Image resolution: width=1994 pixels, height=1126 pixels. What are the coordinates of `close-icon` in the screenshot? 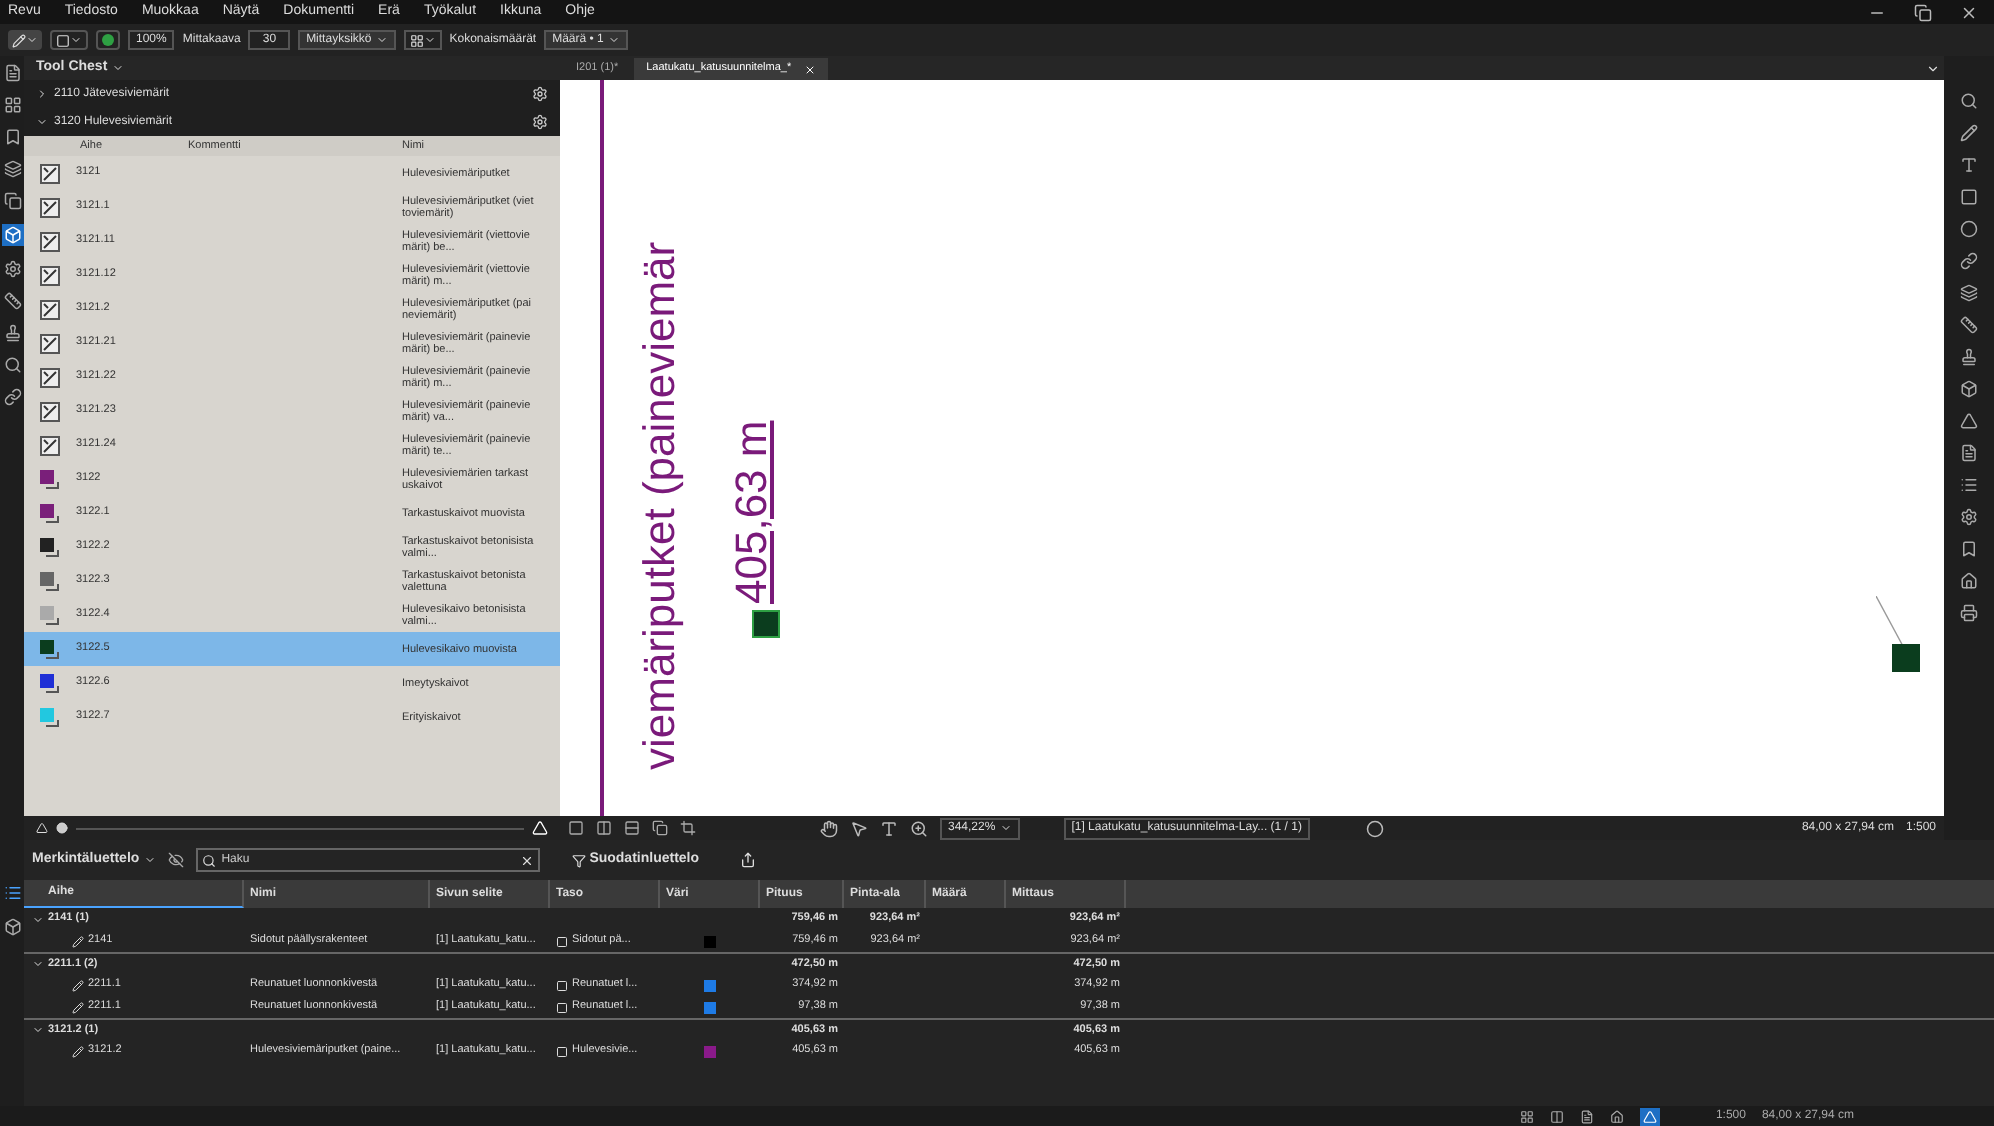 It's located at (1969, 12).